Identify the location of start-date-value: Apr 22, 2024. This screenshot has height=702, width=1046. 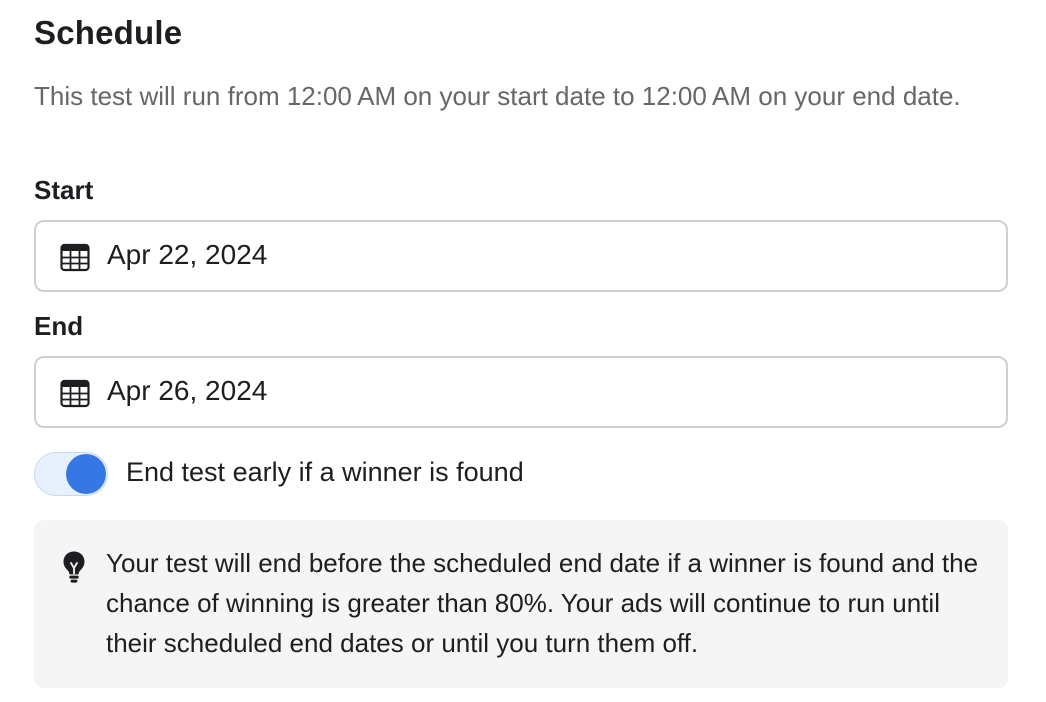
(187, 254).